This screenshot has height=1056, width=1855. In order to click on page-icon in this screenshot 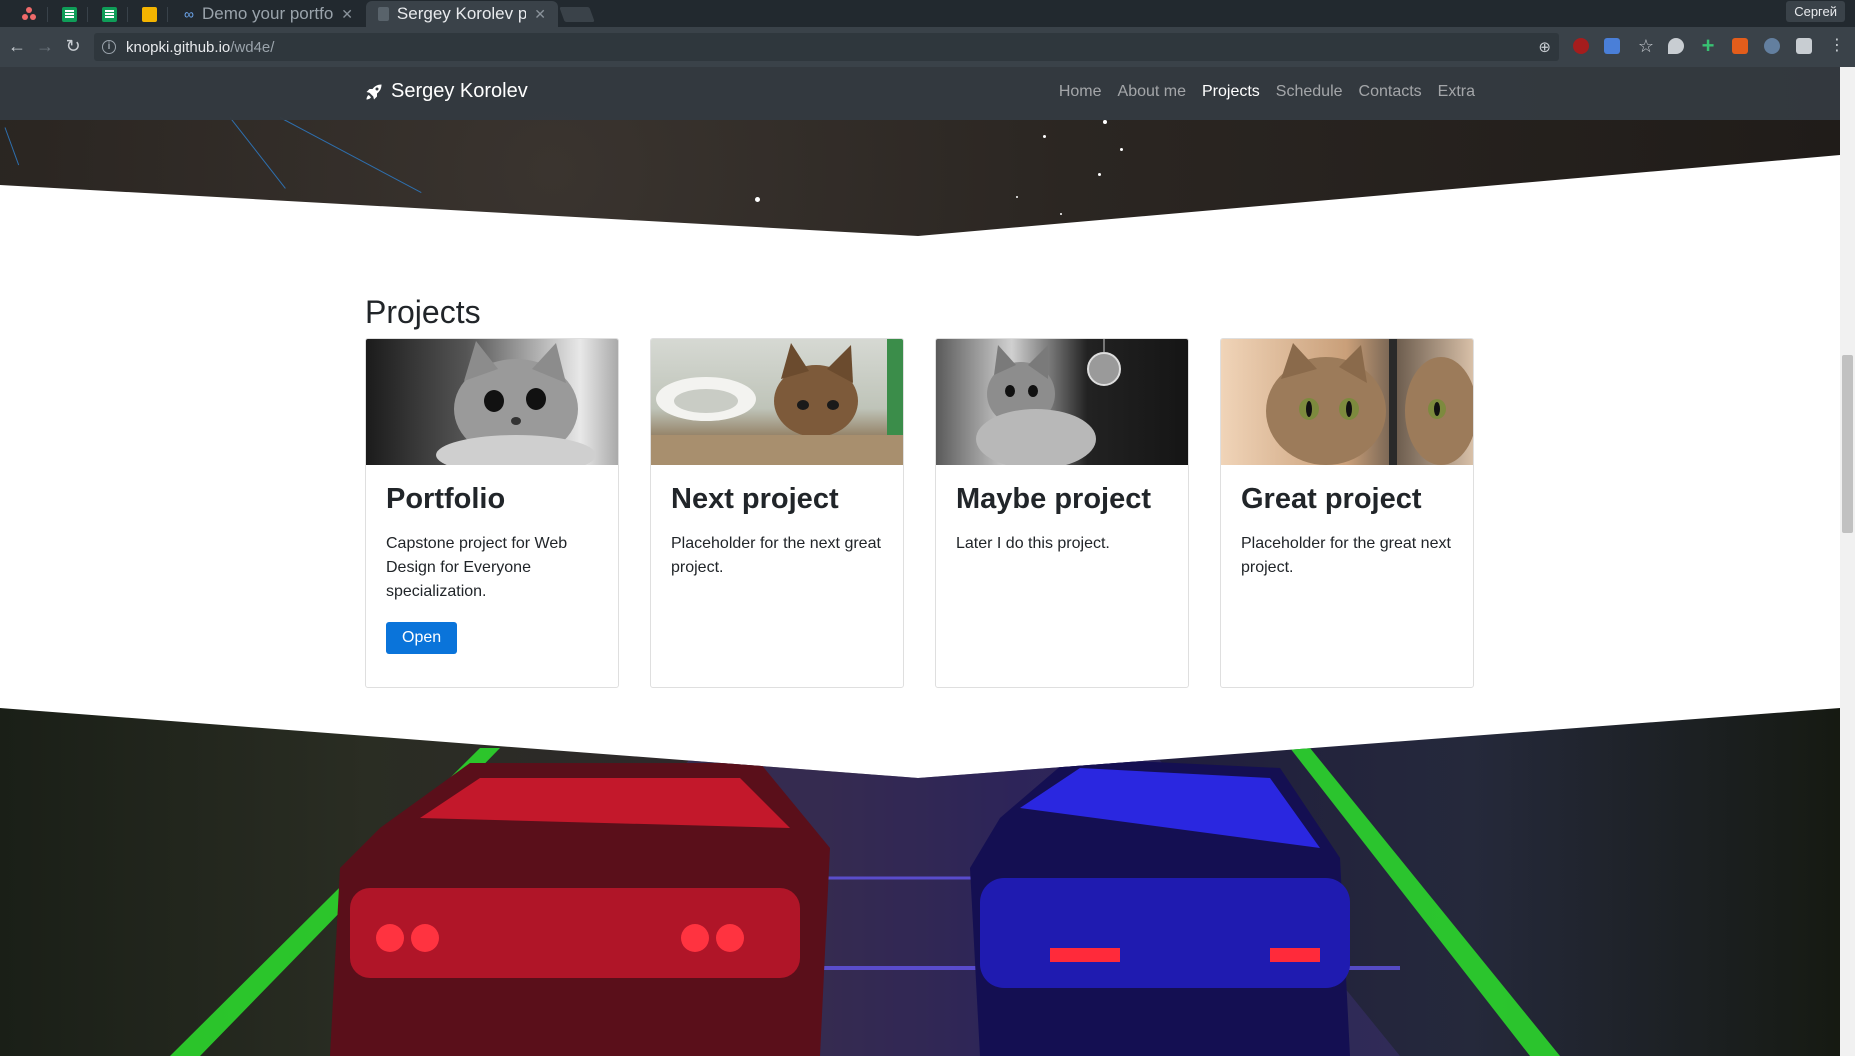, I will do `click(383, 14)`.